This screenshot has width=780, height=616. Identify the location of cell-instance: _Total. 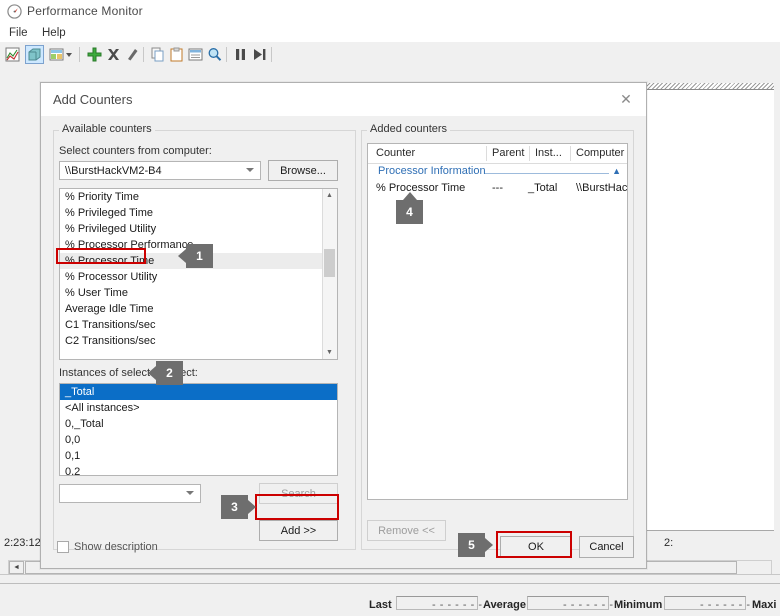
(543, 188).